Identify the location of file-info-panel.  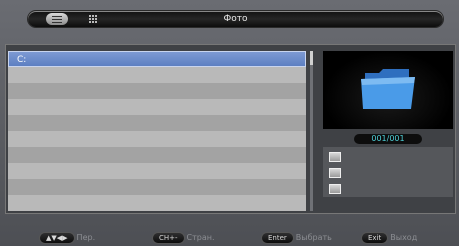
(388, 172).